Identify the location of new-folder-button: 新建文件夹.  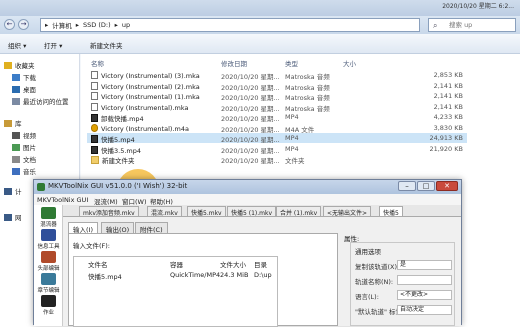
(106, 45).